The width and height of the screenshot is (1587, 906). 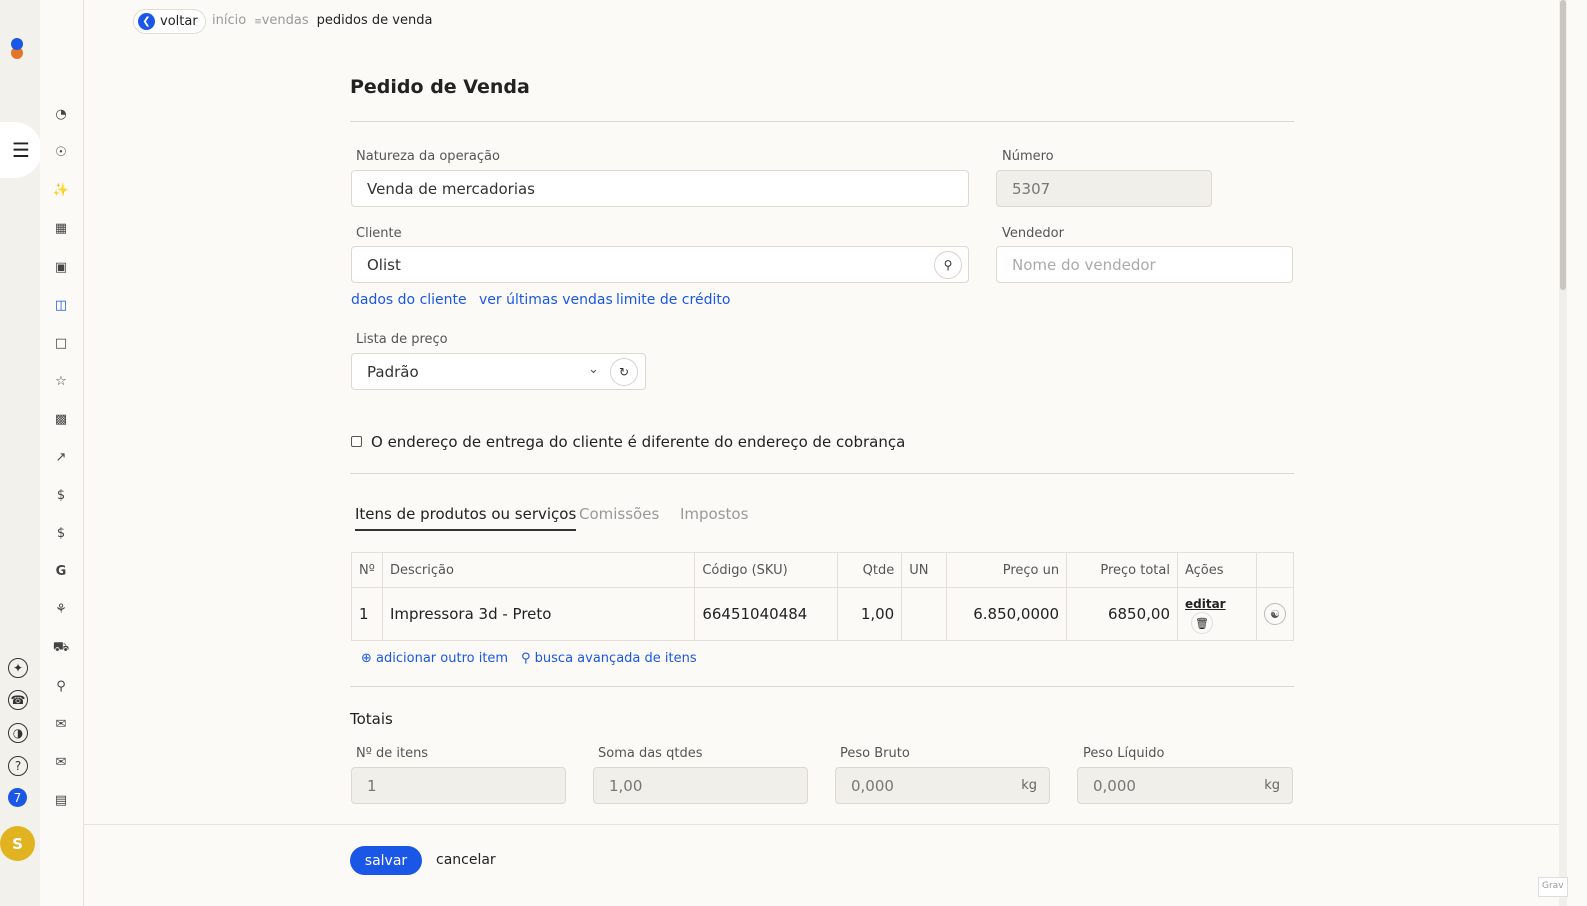 I want to click on document-icon: □, so click(x=61, y=343).